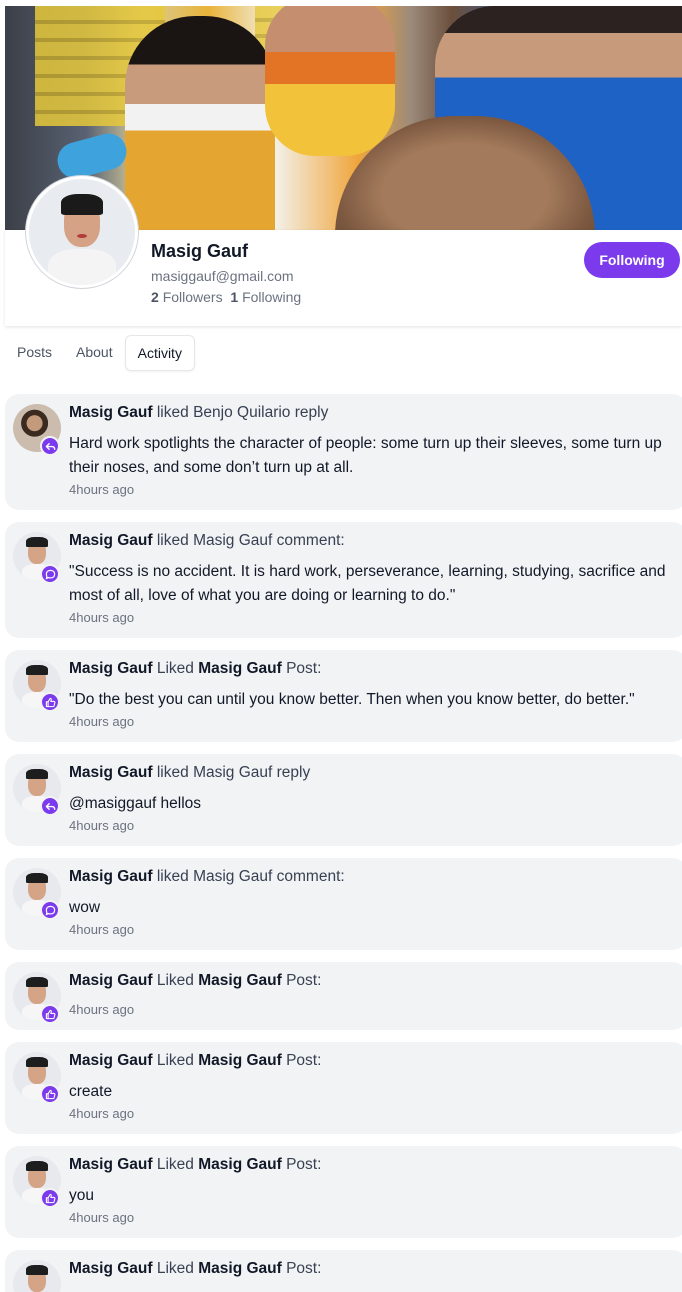 This screenshot has height=1292, width=682. What do you see at coordinates (85, 907) in the screenshot?
I see `activity-body: wow` at bounding box center [85, 907].